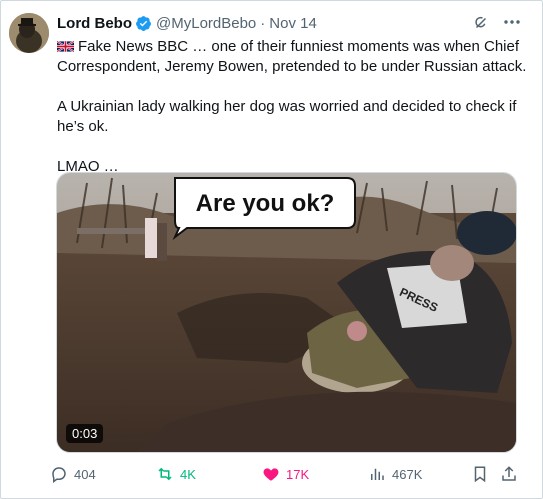 This screenshot has height=499, width=543. What do you see at coordinates (206, 23) in the screenshot?
I see `author-handle: @MyLordBebo` at bounding box center [206, 23].